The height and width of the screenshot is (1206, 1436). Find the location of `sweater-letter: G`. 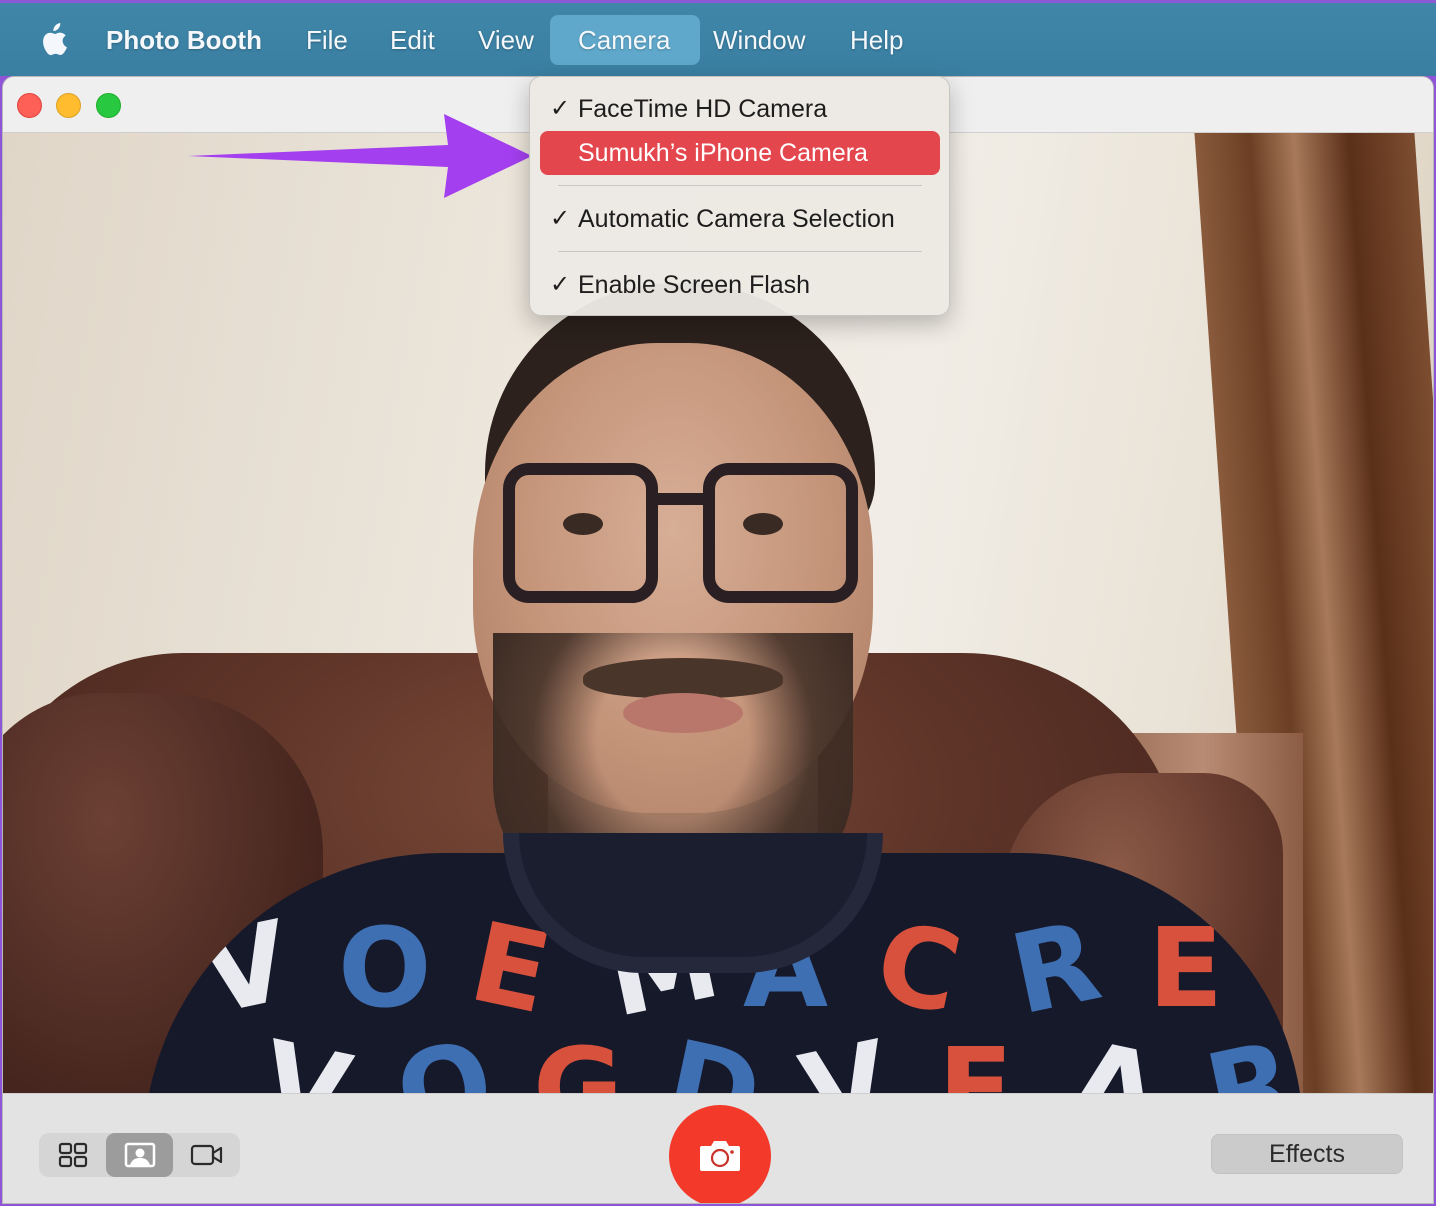

sweater-letter: G is located at coordinates (578, 1058).